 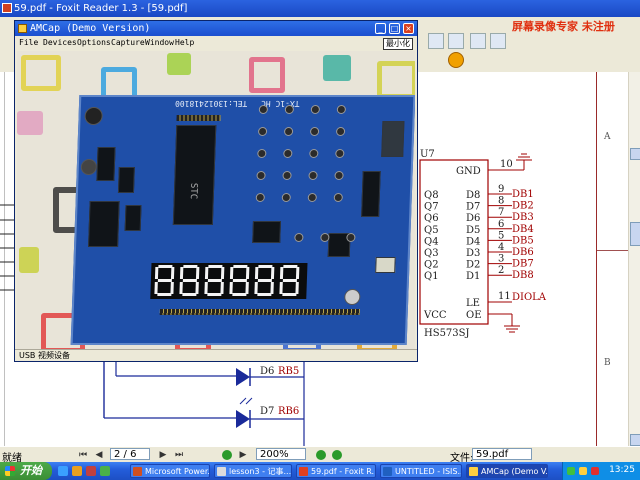 I want to click on menu-devices: Devices, so click(x=60, y=43).